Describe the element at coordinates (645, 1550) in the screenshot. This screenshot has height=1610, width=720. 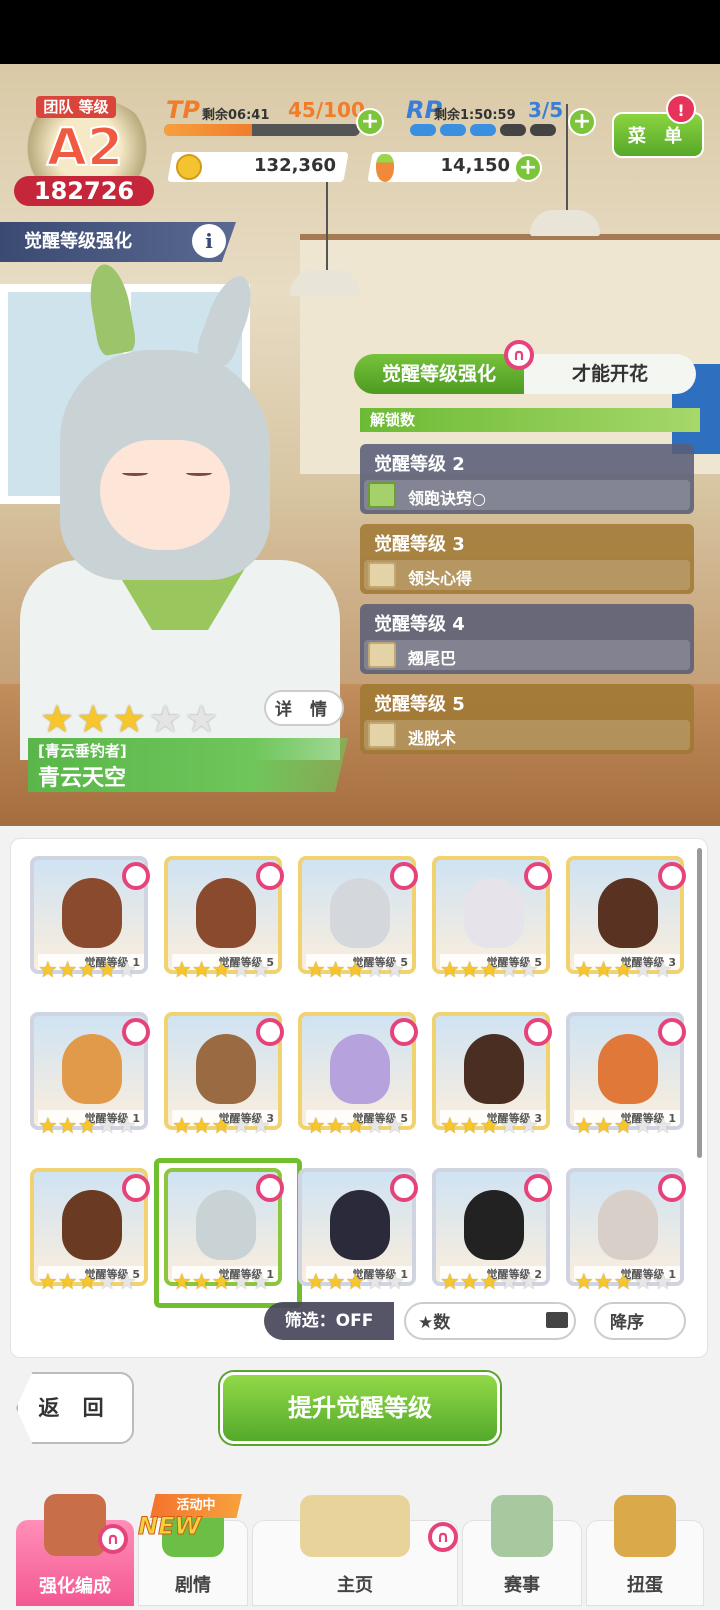
I see `nav-gacha: 扭蛋` at that location.